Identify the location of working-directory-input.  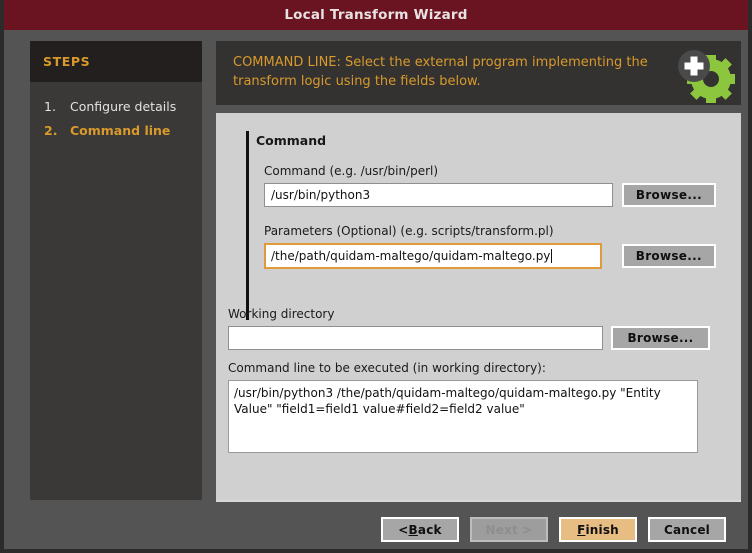
(415, 338).